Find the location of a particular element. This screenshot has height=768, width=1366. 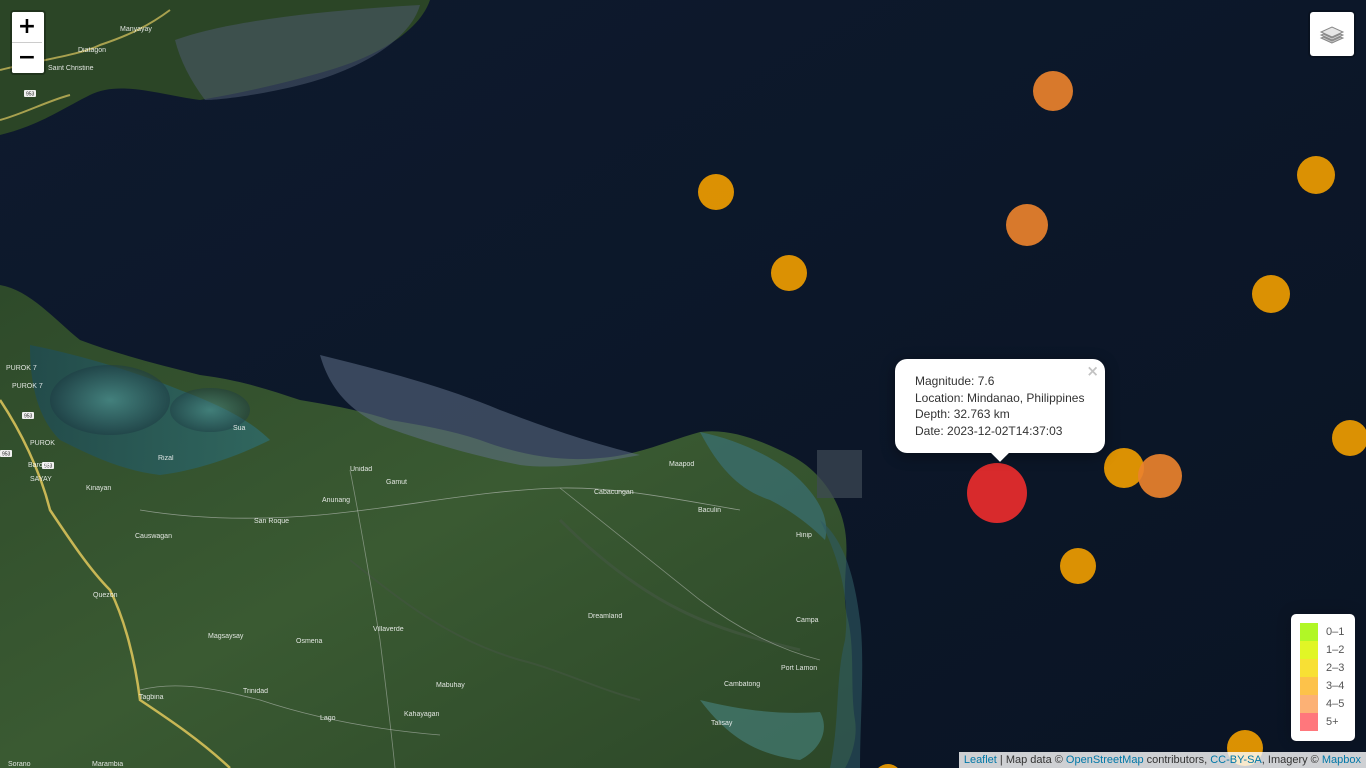

layers-control-button is located at coordinates (1332, 34).